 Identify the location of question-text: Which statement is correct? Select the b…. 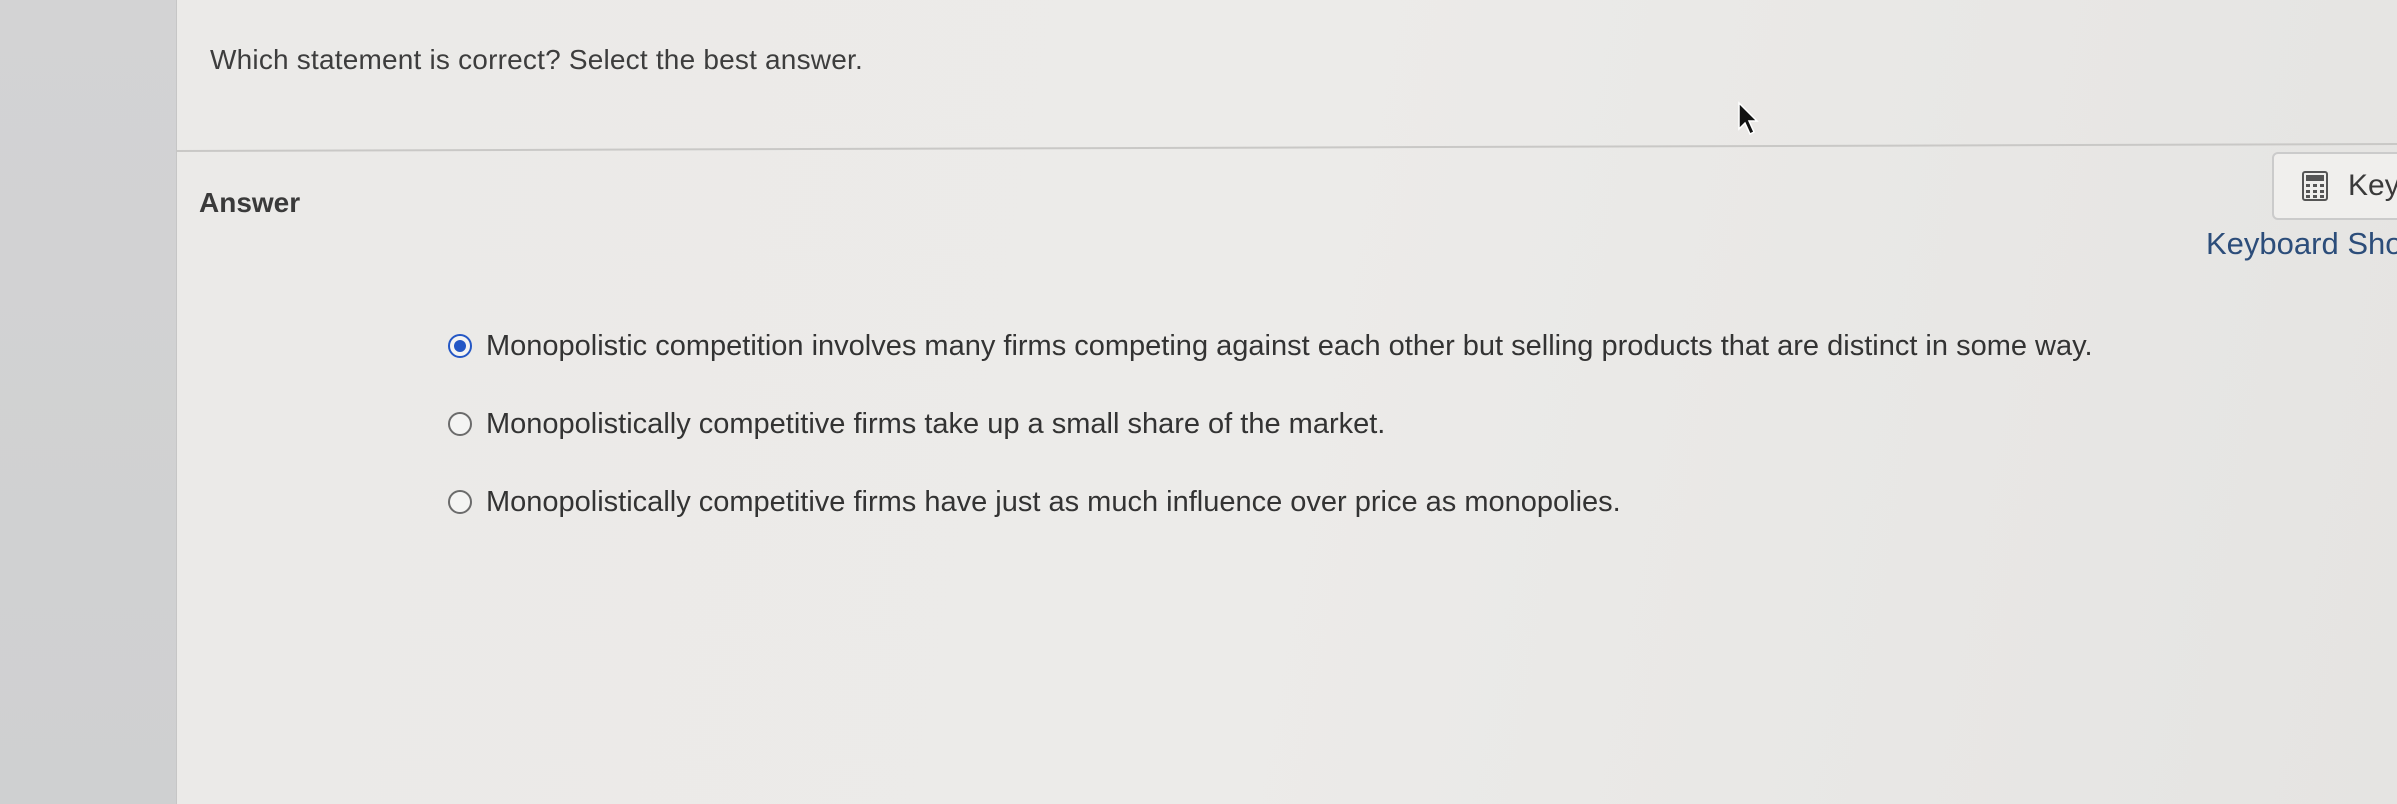
(536, 59).